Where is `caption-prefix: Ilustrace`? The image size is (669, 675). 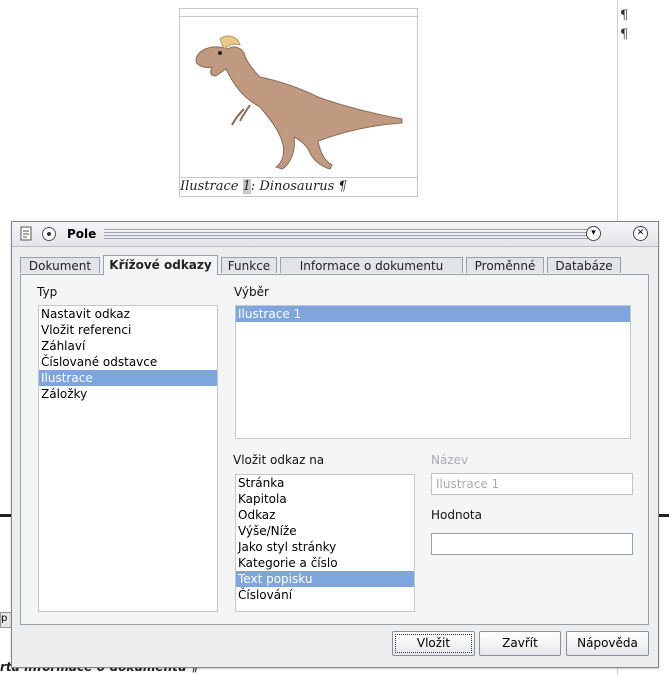 caption-prefix: Ilustrace is located at coordinates (209, 186).